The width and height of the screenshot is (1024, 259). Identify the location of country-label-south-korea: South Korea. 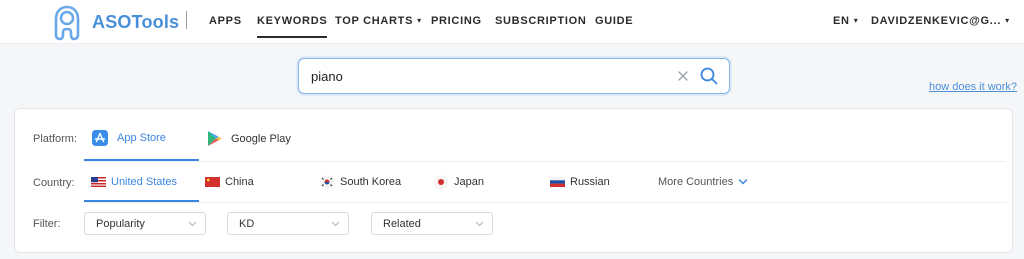
(371, 182).